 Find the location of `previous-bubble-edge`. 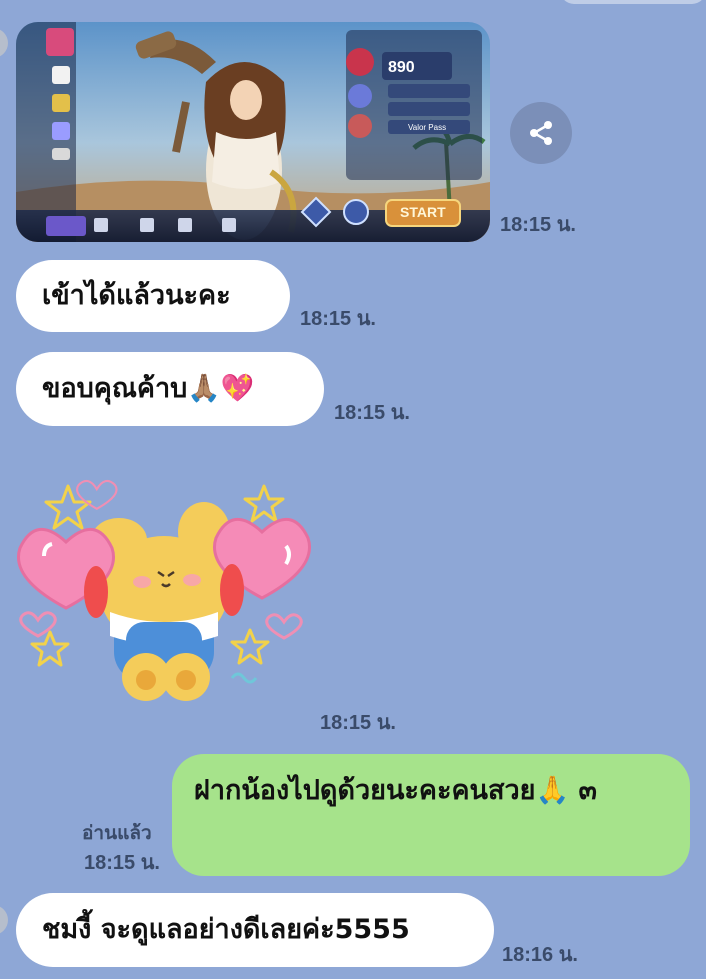

previous-bubble-edge is located at coordinates (633, 2).